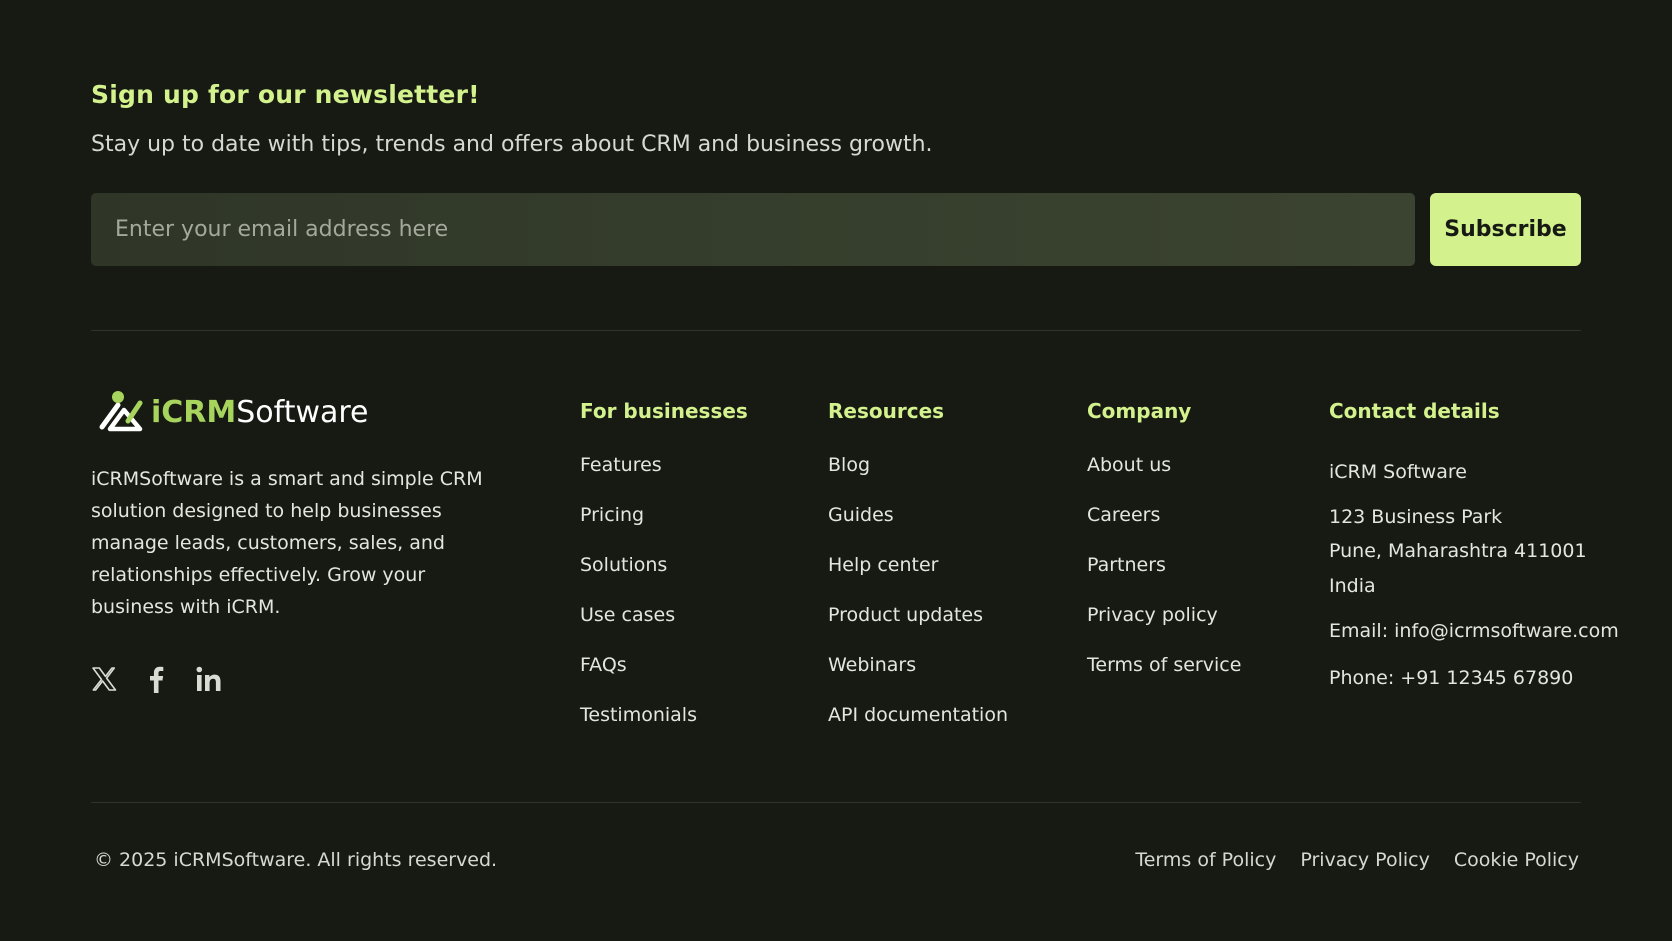  Describe the element at coordinates (1164, 579) in the screenshot. I see `link-partners: Partners` at that location.